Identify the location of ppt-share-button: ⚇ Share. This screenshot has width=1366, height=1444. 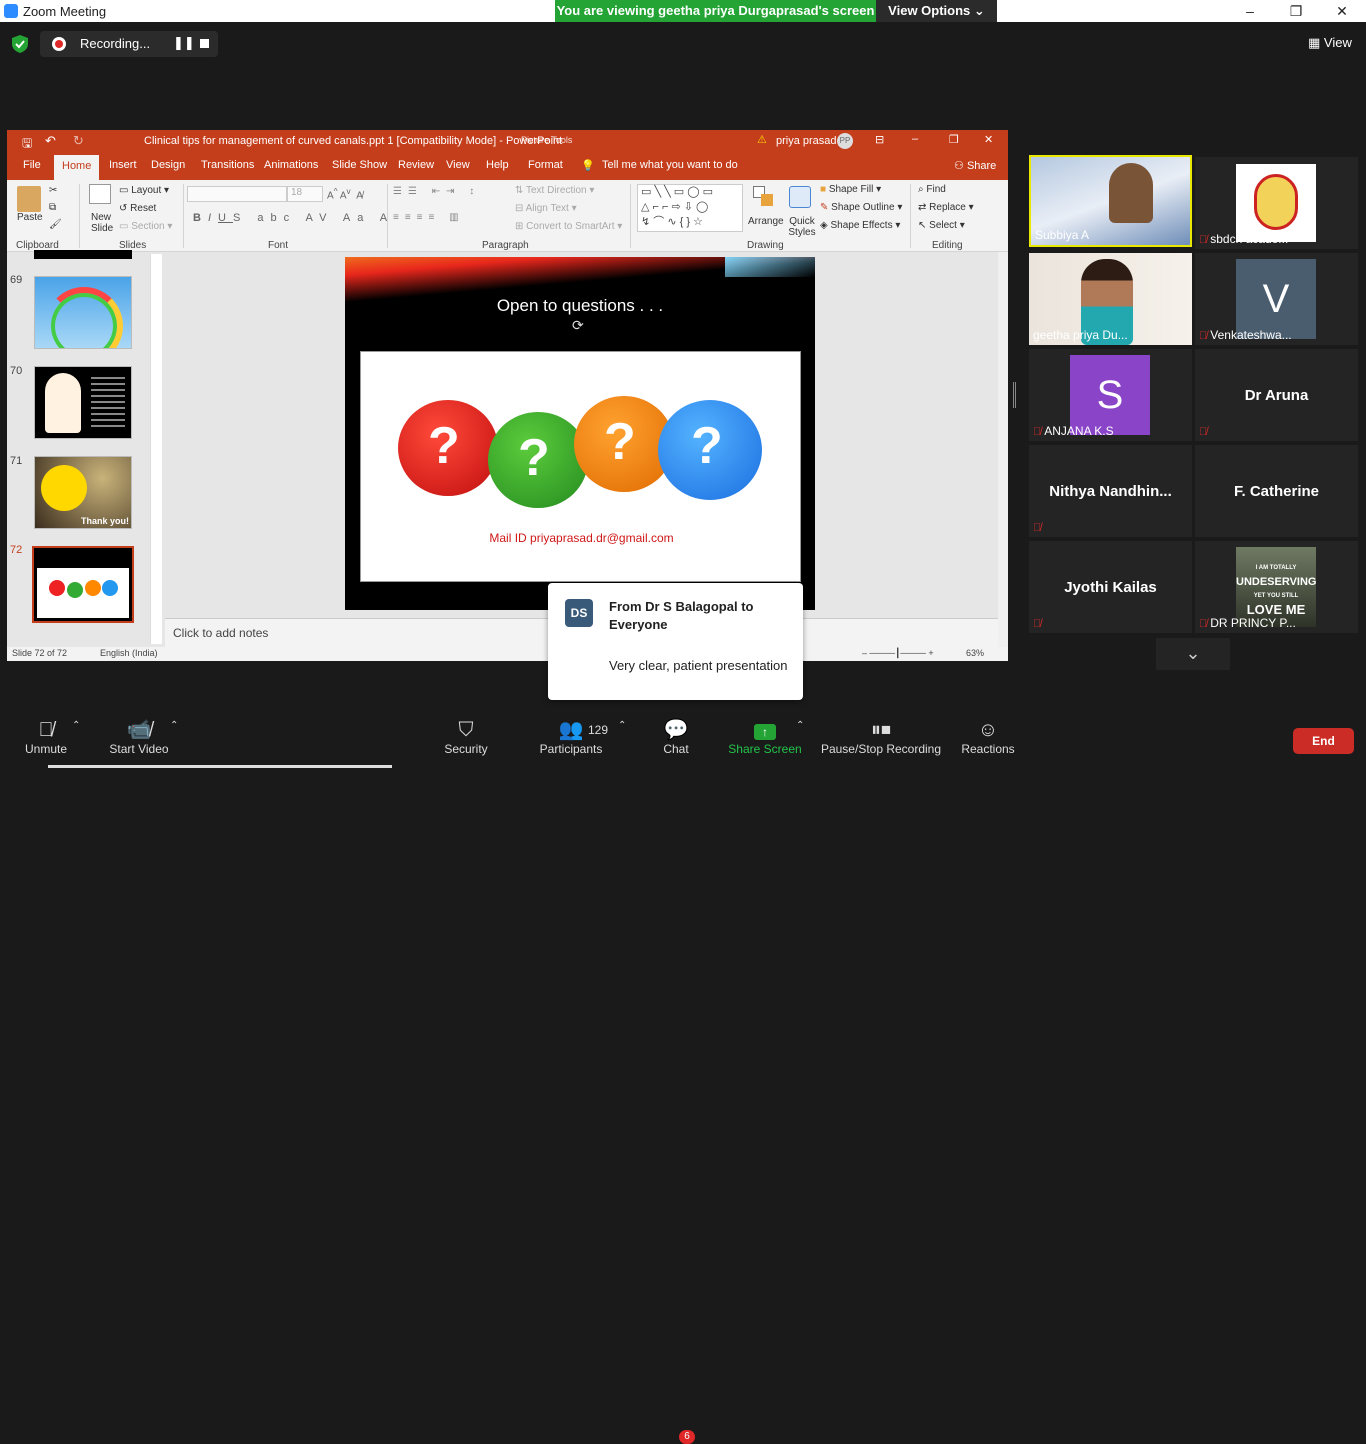
(975, 165).